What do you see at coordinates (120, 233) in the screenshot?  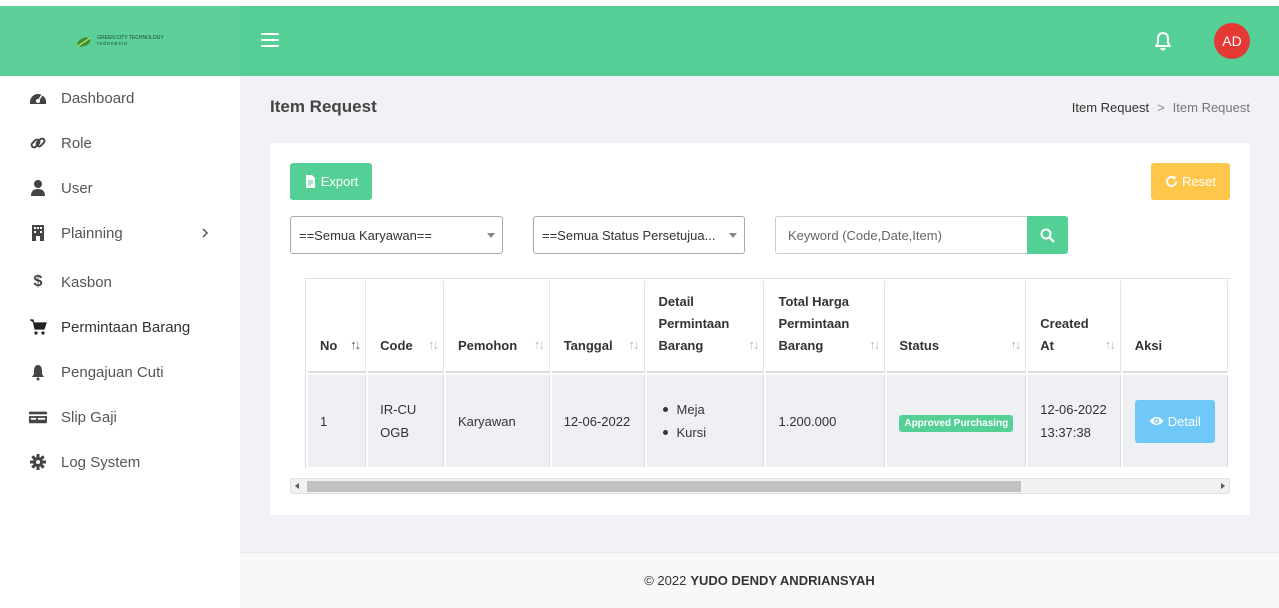 I see `sidebar-item-plainning: Plainning` at bounding box center [120, 233].